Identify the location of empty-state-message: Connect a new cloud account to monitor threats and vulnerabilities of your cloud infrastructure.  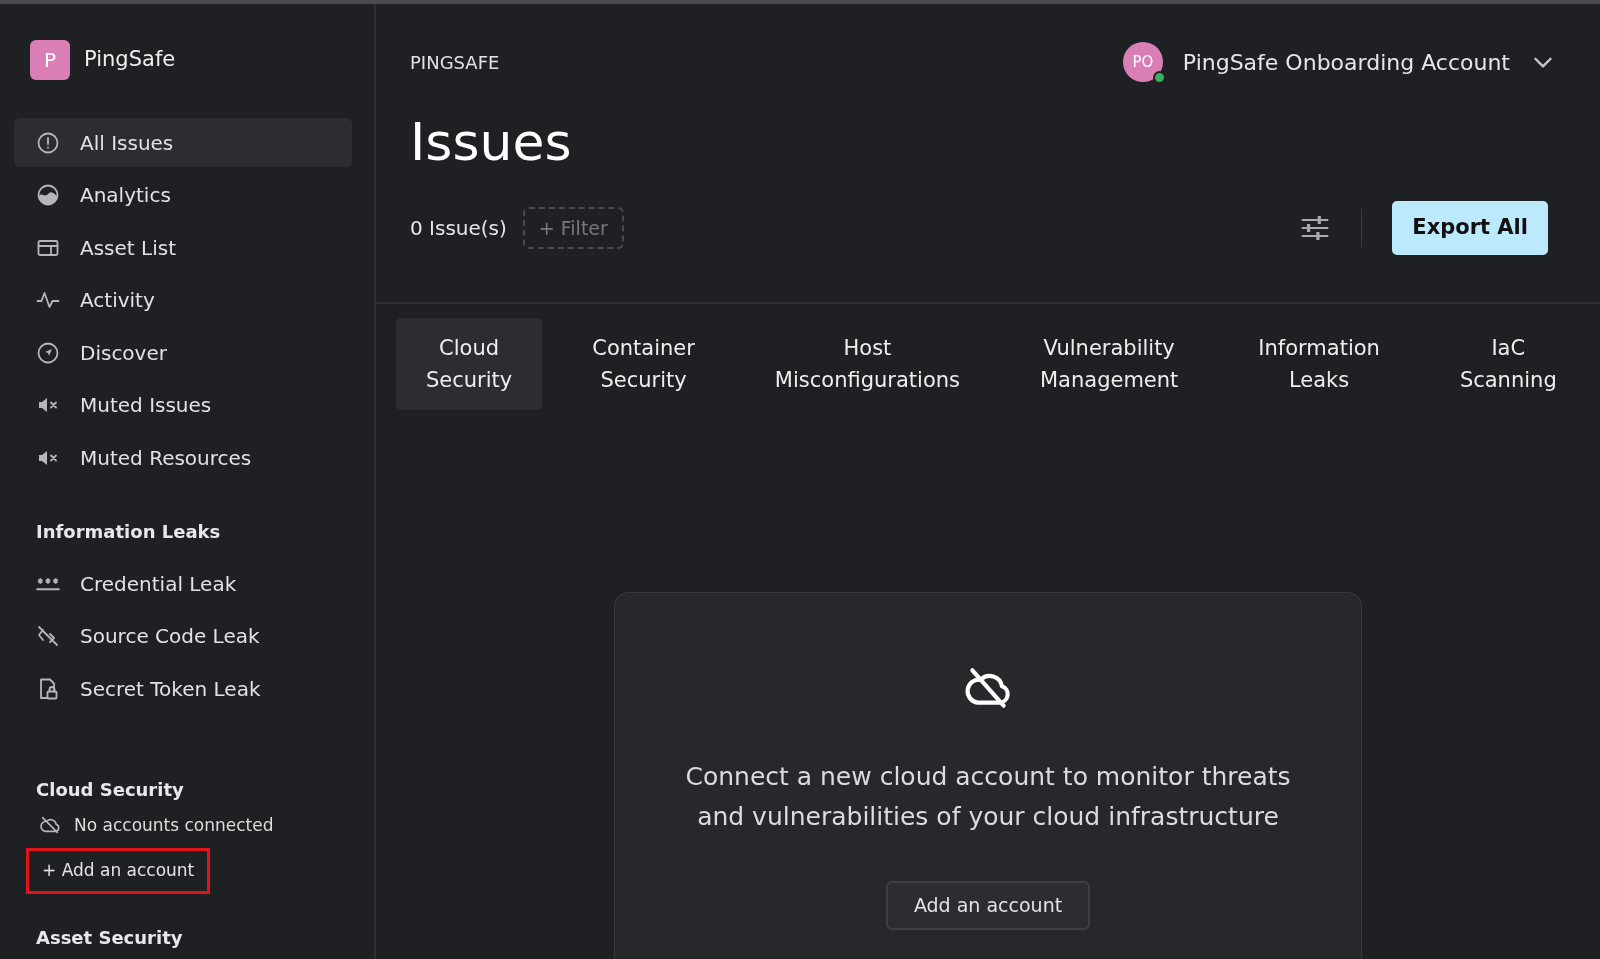
(988, 797).